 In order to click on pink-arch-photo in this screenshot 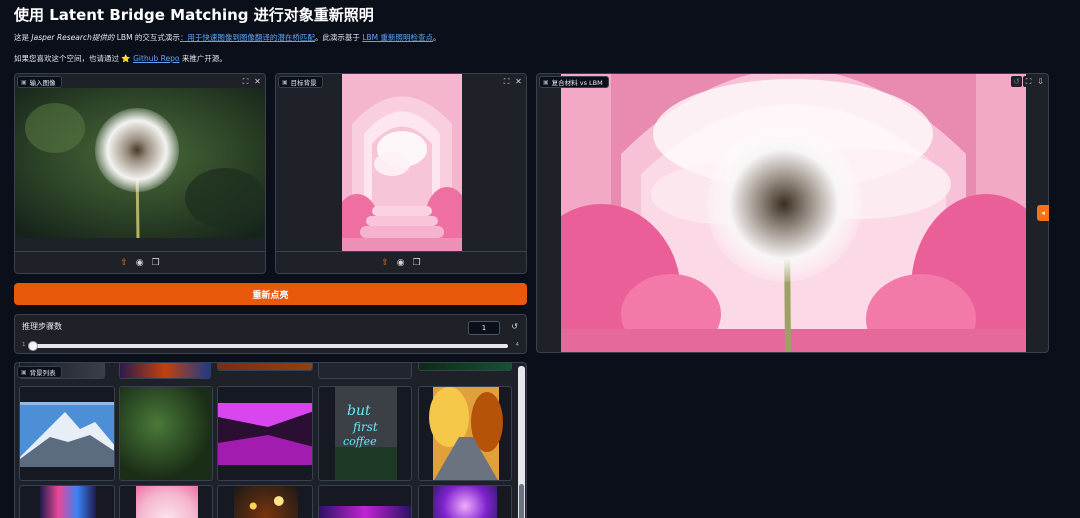, I will do `click(402, 163)`.